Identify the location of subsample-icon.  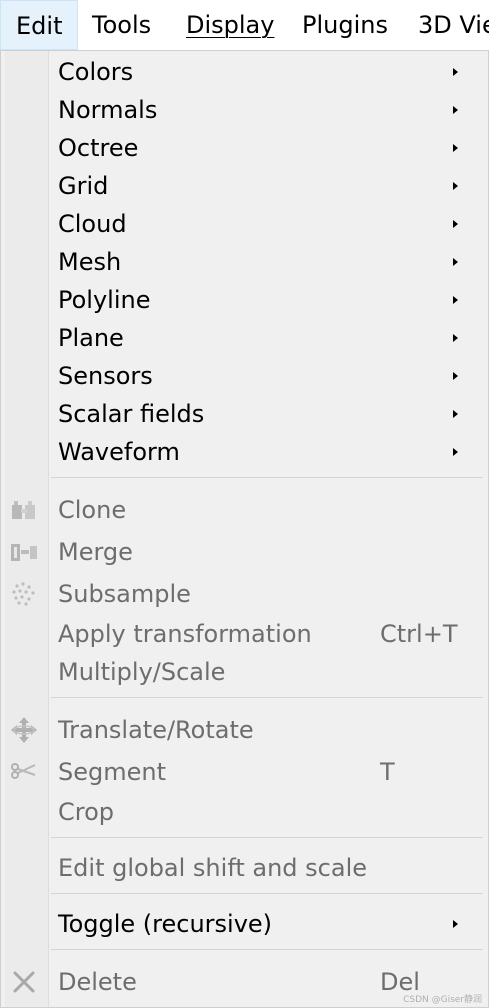
(23, 594).